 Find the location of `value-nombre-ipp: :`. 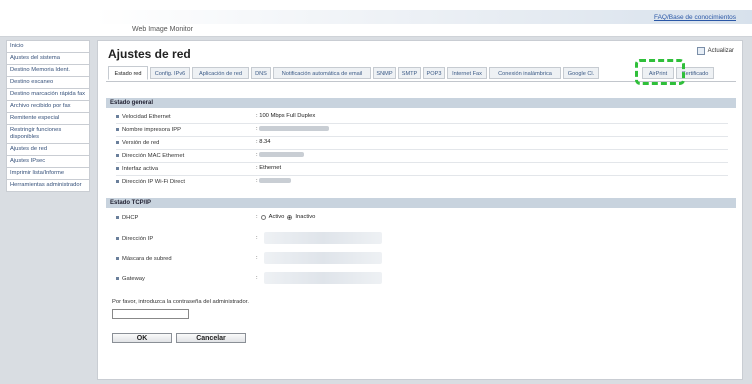

value-nombre-ipp: : is located at coordinates (293, 129).